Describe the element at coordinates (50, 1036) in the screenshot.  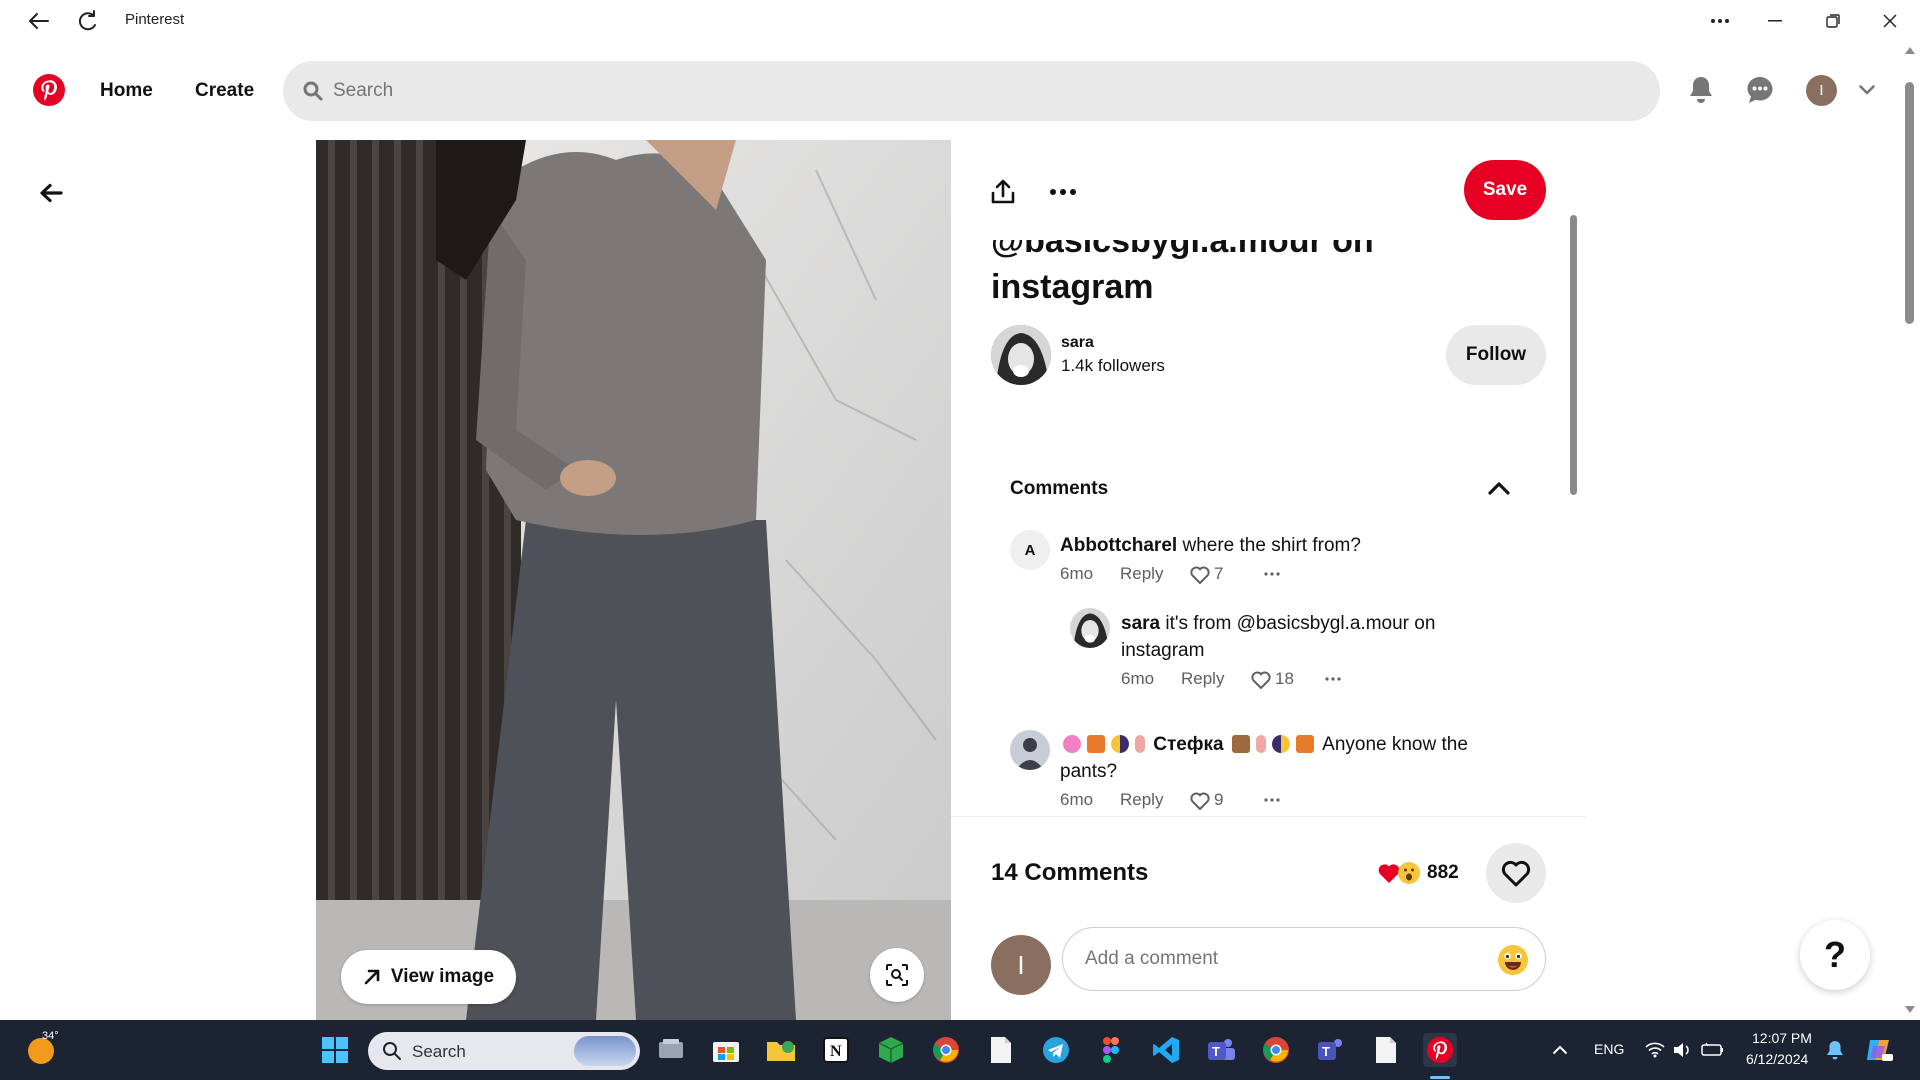
I see `weather-temperature: 34°` at that location.